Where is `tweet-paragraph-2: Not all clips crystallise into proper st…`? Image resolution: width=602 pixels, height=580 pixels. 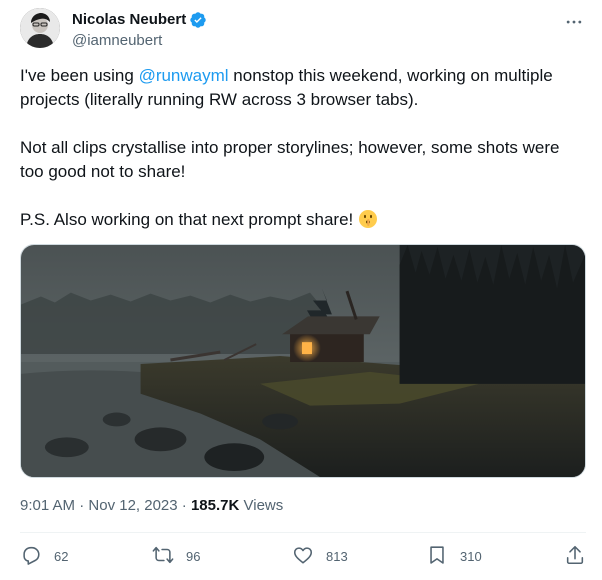 tweet-paragraph-2: Not all clips crystallise into proper st… is located at coordinates (290, 159).